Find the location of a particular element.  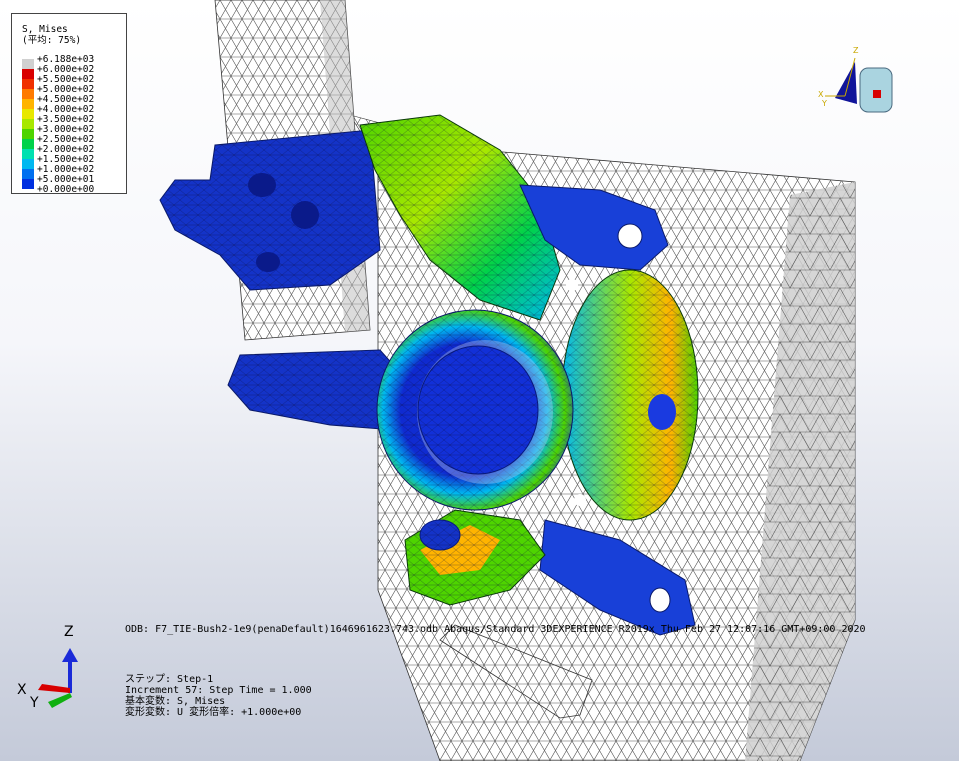

triad-y-label: Y is located at coordinates (34, 703).